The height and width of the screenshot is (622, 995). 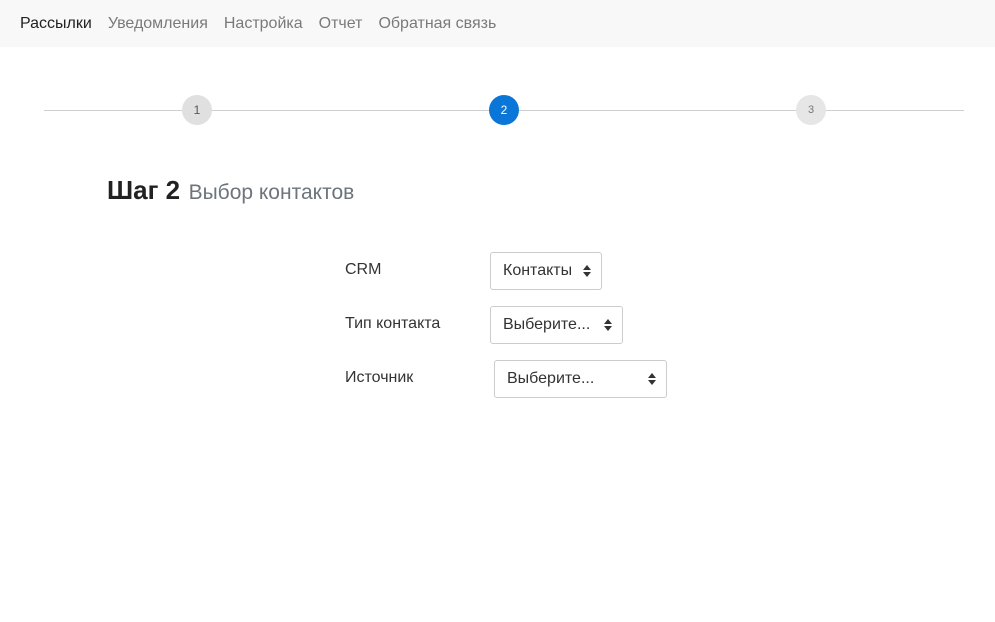 What do you see at coordinates (144, 190) in the screenshot?
I see `step-title: Шаг 2` at bounding box center [144, 190].